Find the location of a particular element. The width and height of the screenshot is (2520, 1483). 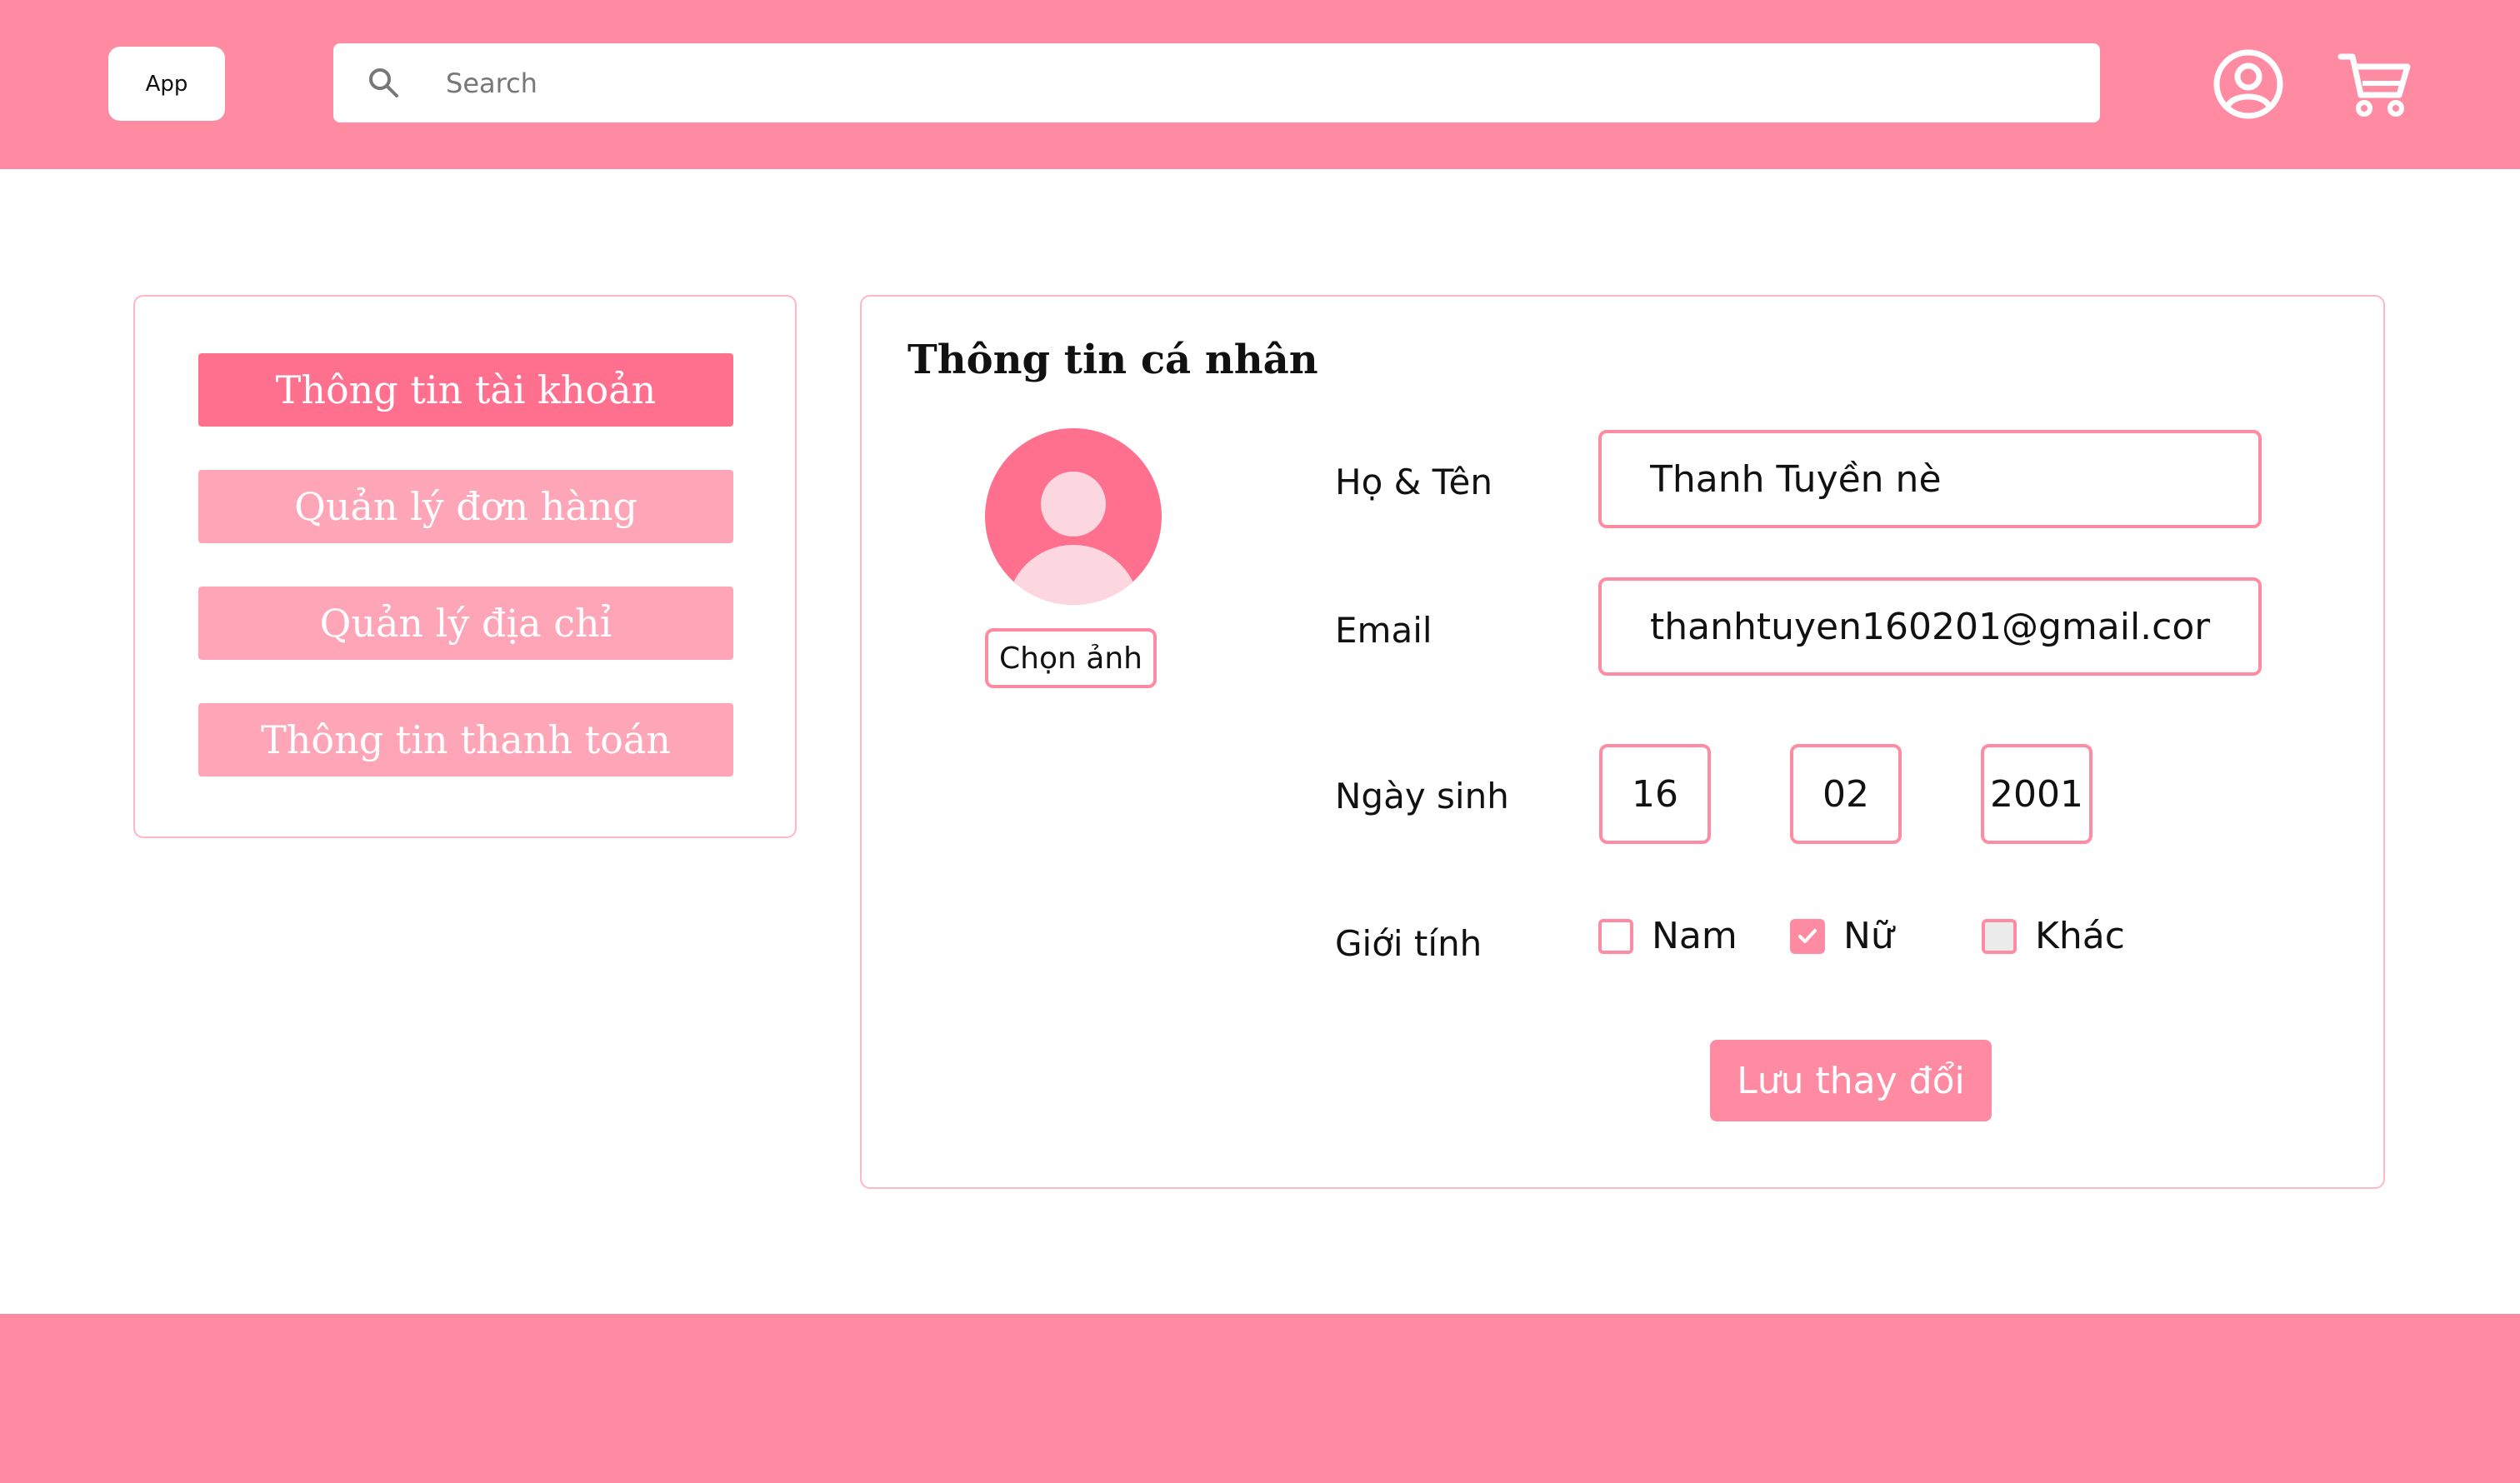

search-icon is located at coordinates (383, 82).